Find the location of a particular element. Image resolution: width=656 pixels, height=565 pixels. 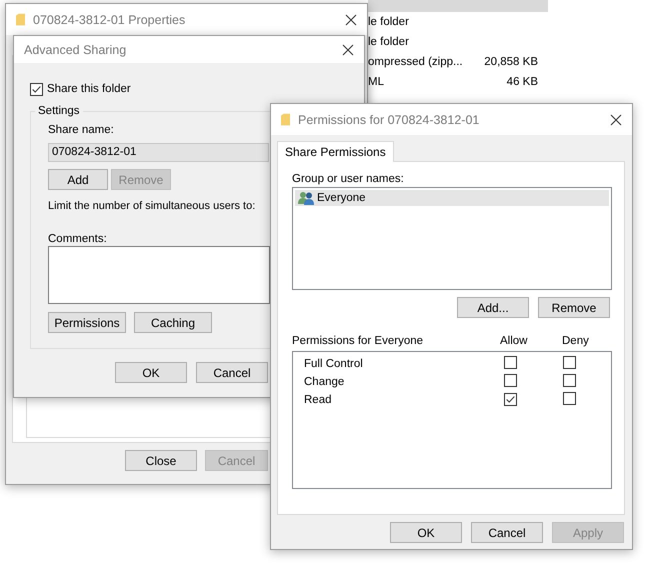

dialog-button: Add is located at coordinates (78, 179).